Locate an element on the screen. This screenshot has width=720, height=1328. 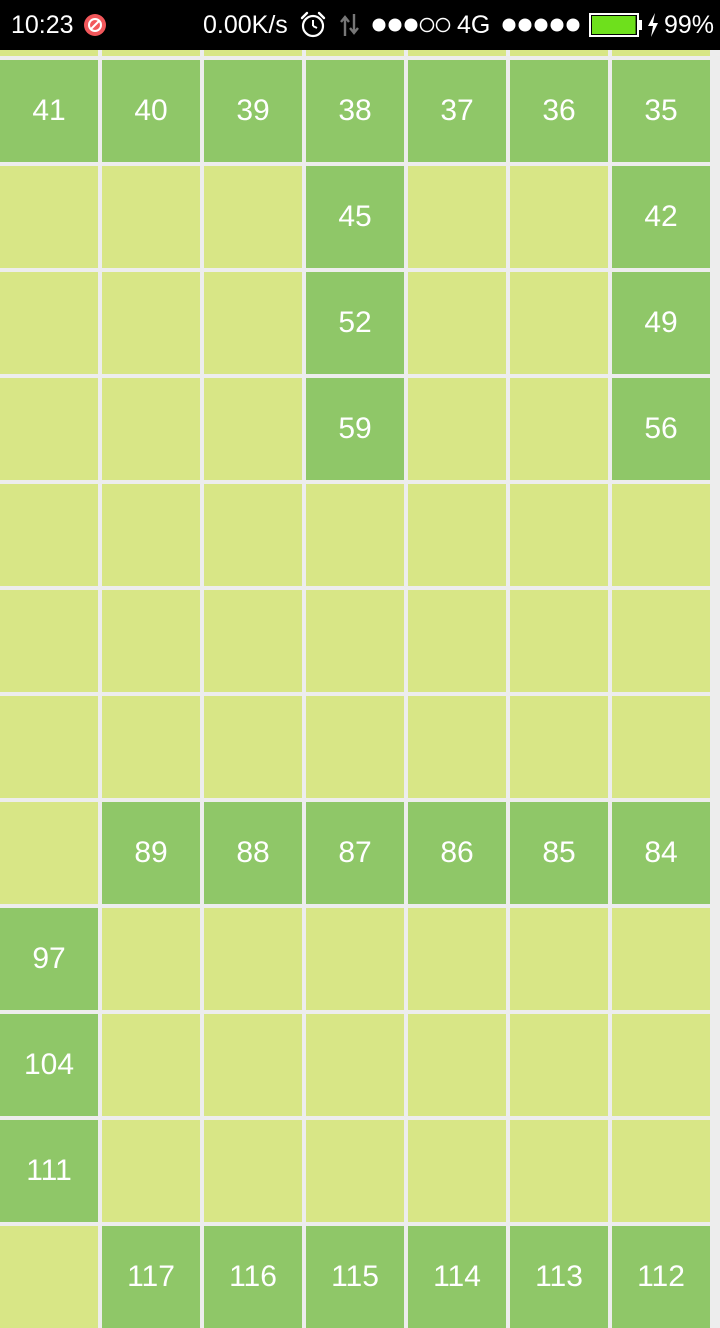
path-tile: 112 is located at coordinates (661, 1277).